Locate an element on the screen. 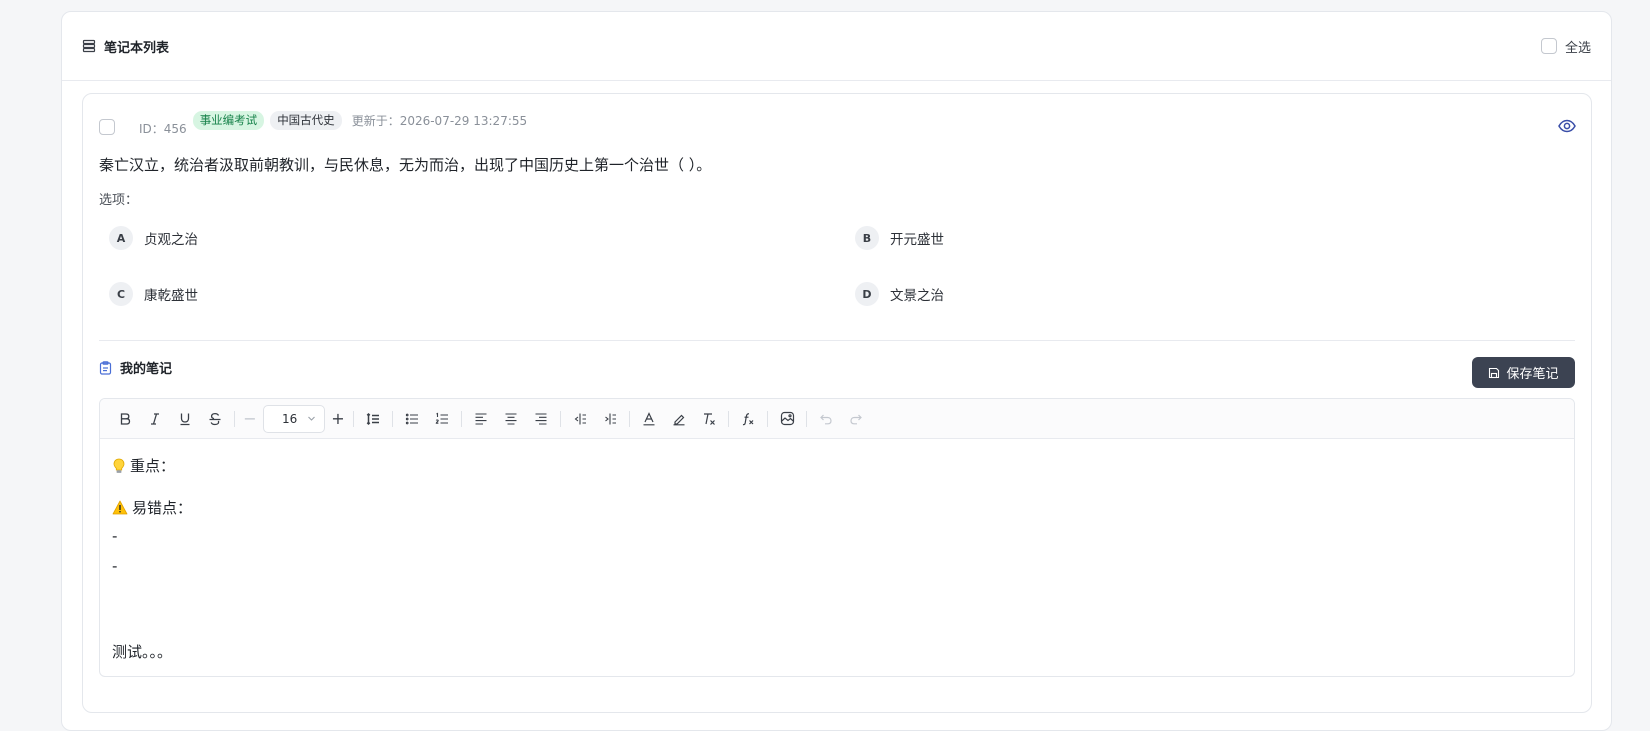  image-icon is located at coordinates (787, 419).